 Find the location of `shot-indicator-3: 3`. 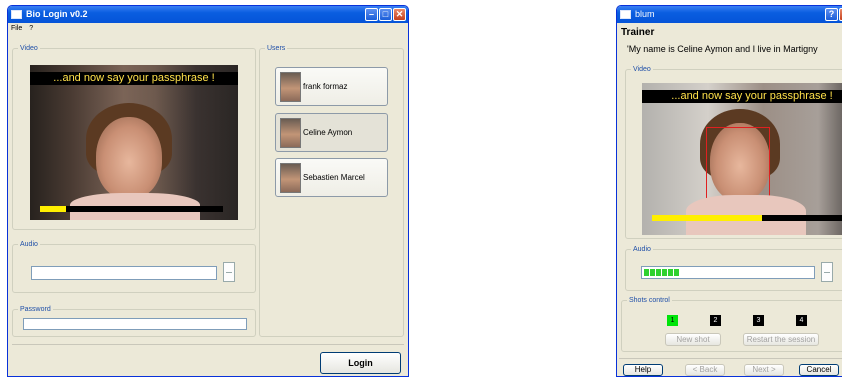

shot-indicator-3: 3 is located at coordinates (758, 320).